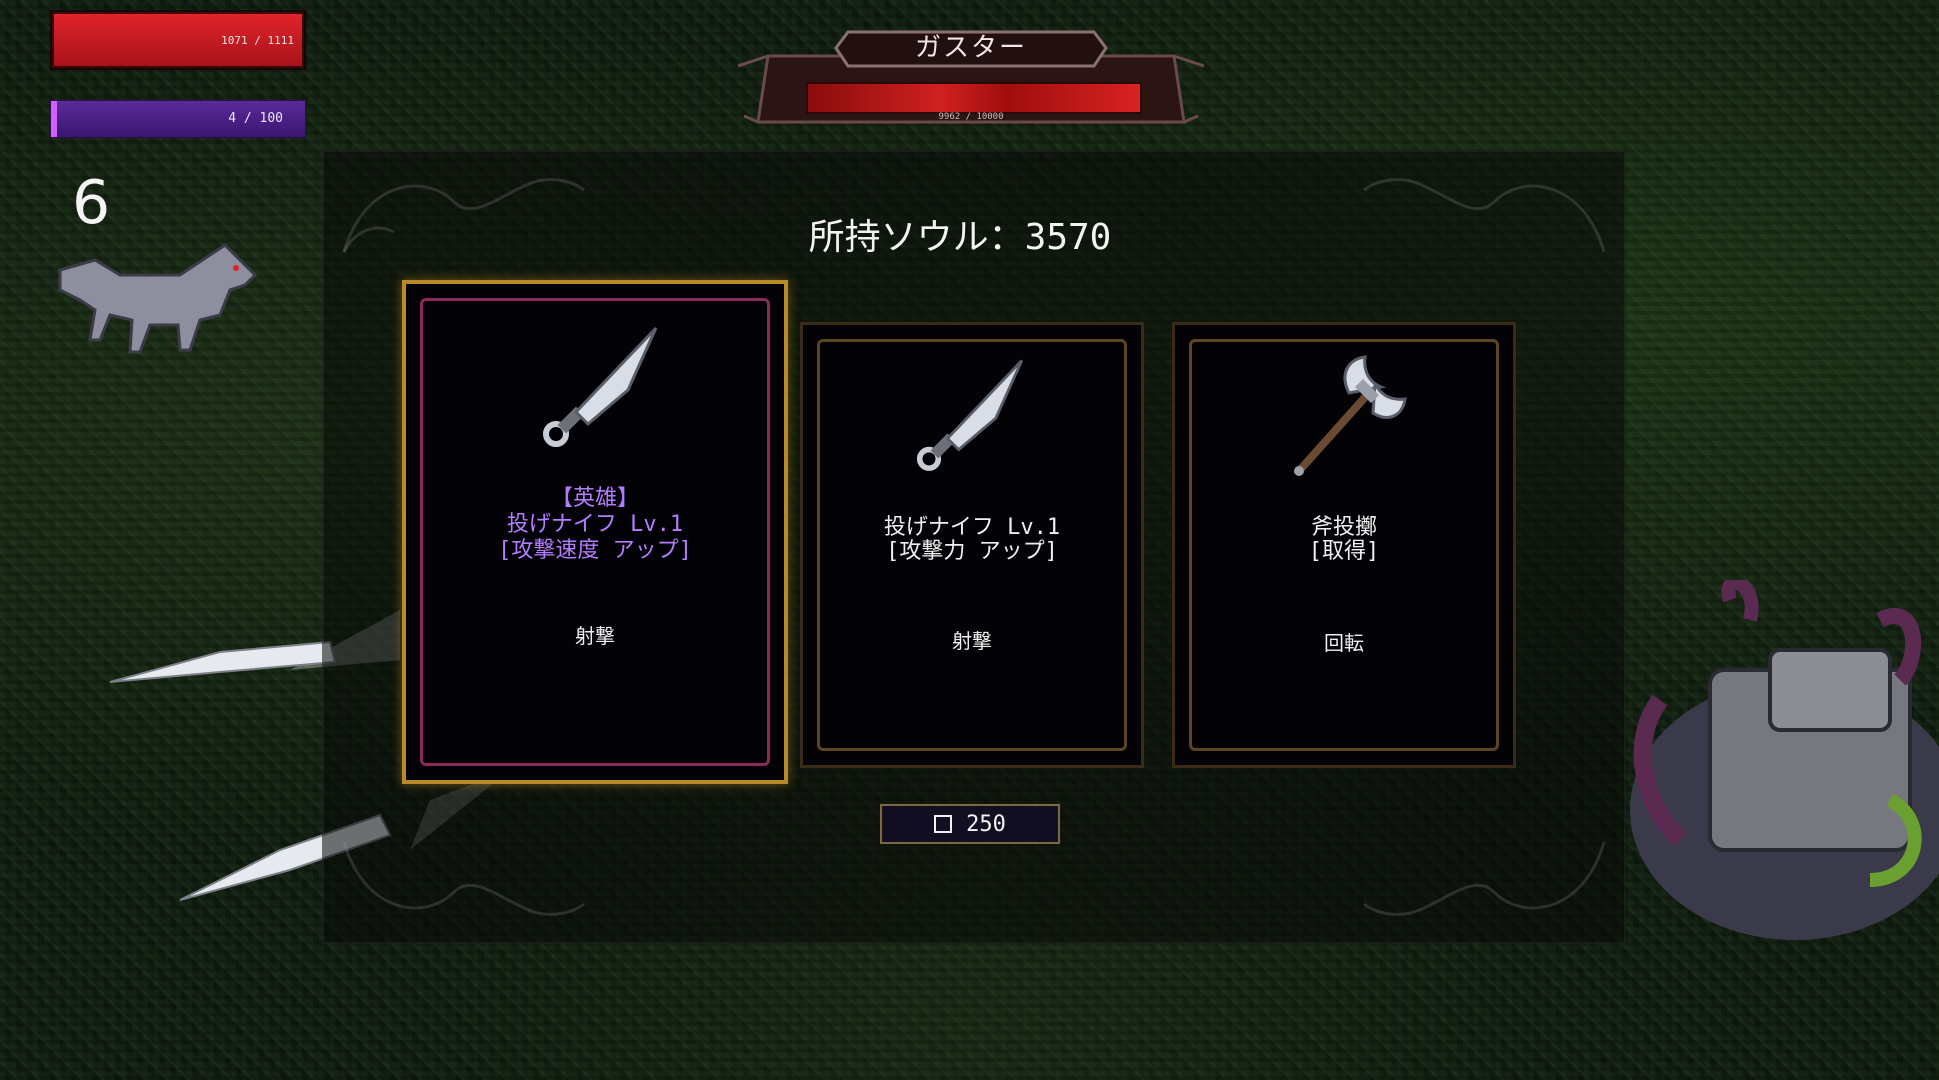 The width and height of the screenshot is (1939, 1080). I want to click on reroll-button: 250, so click(970, 824).